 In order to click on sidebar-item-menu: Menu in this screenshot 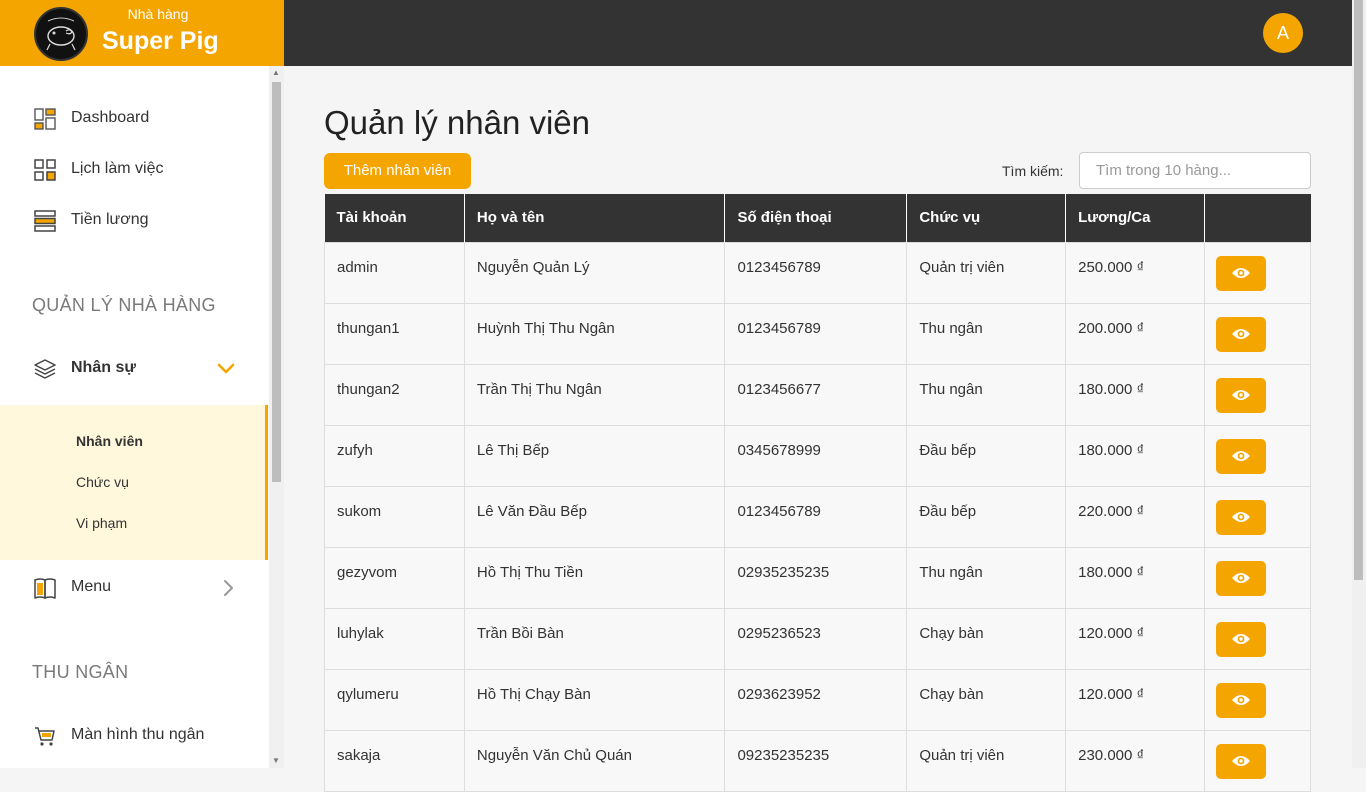, I will do `click(134, 588)`.